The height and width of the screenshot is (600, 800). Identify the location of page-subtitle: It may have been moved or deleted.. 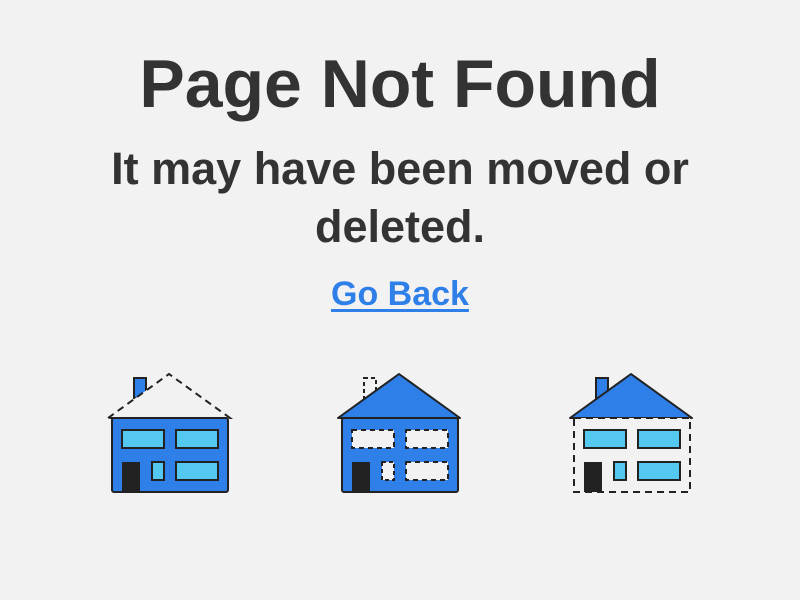
(400, 197).